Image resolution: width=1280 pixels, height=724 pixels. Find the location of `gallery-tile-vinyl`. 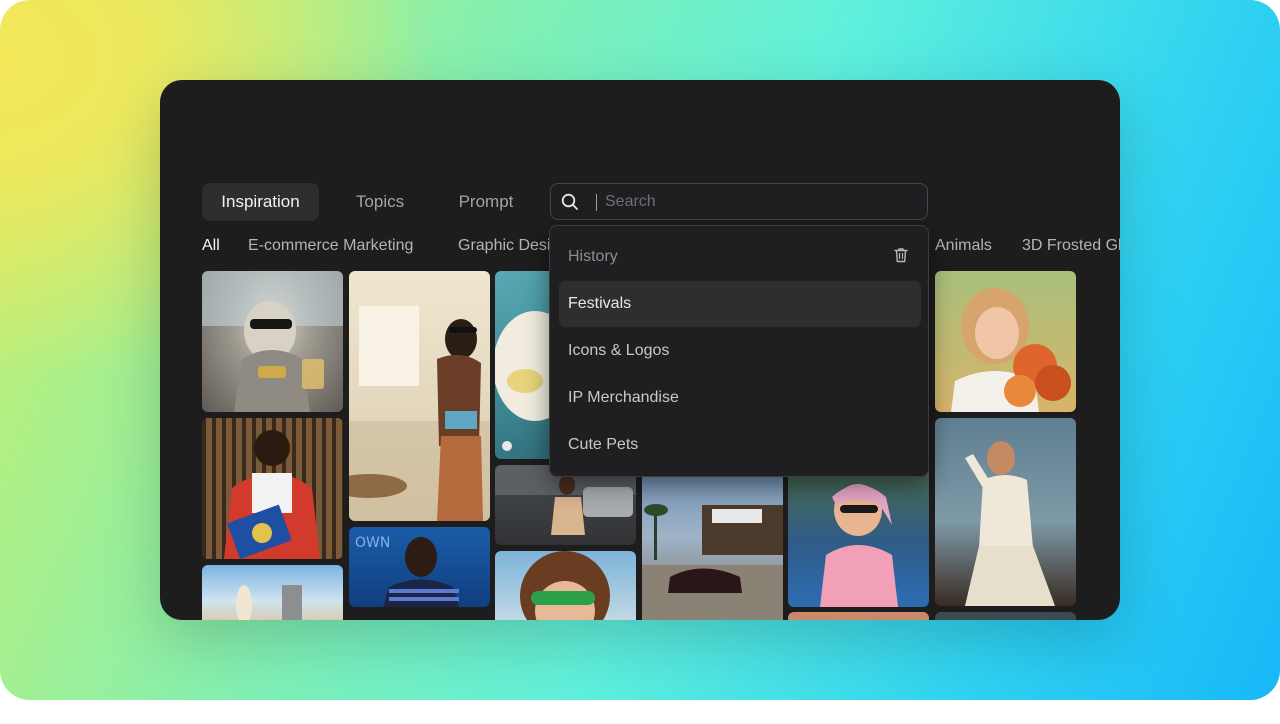

gallery-tile-vinyl is located at coordinates (272, 488).